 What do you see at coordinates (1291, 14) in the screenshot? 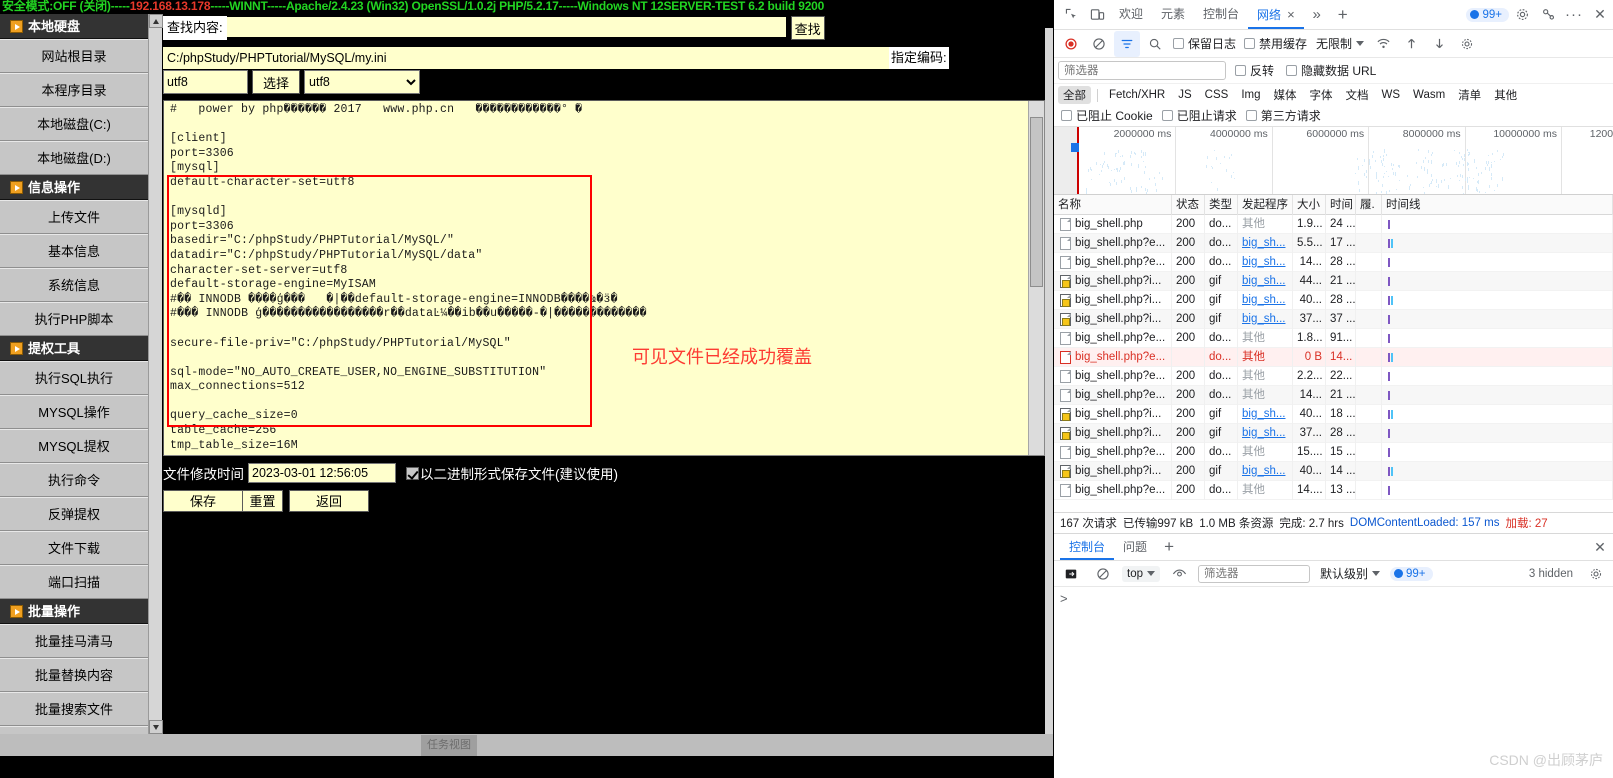
I see `close-icon: ×` at bounding box center [1291, 14].